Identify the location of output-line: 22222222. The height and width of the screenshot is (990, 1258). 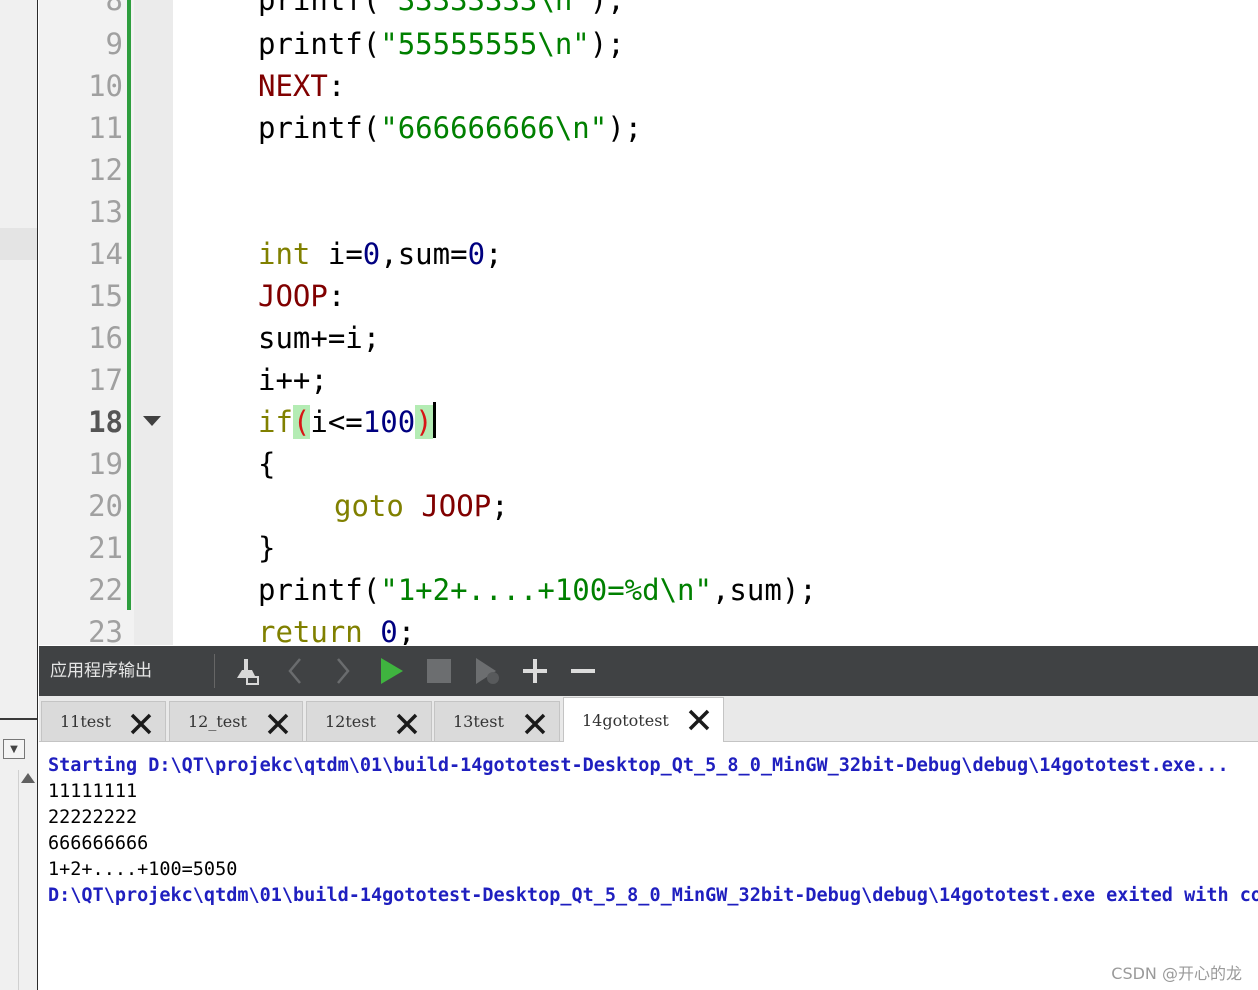
(93, 817).